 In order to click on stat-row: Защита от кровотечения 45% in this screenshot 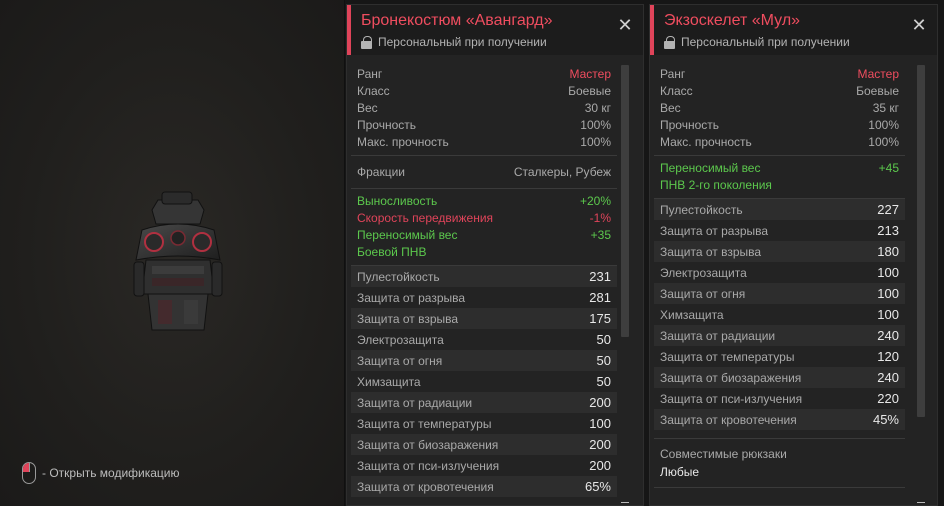, I will do `click(779, 419)`.